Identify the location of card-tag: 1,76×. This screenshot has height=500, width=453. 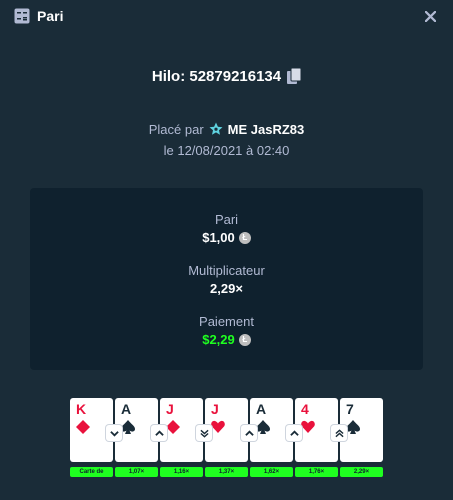
(316, 472).